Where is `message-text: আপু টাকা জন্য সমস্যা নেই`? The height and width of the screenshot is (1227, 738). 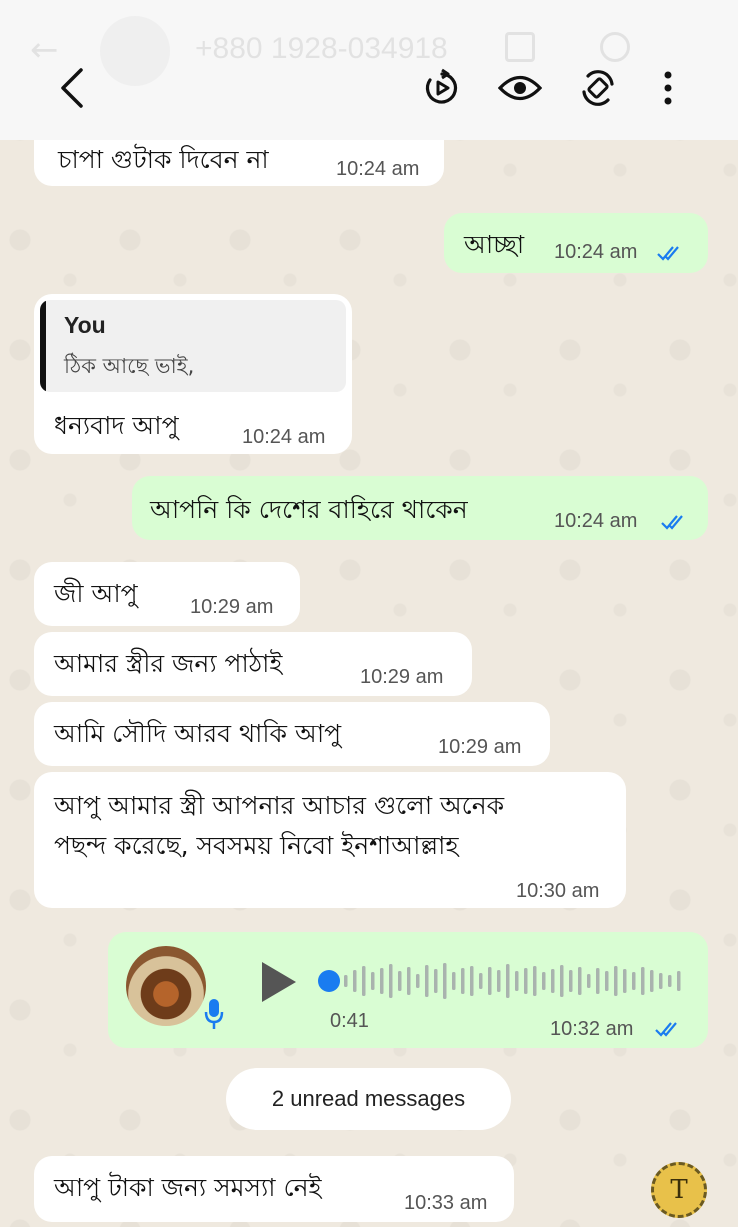 message-text: আপু টাকা জন্য সমস্যা নেই is located at coordinates (188, 1187).